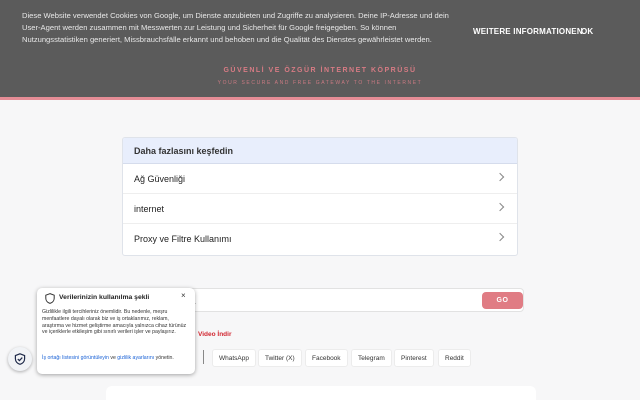  What do you see at coordinates (502, 300) in the screenshot?
I see `go-button: GO` at bounding box center [502, 300].